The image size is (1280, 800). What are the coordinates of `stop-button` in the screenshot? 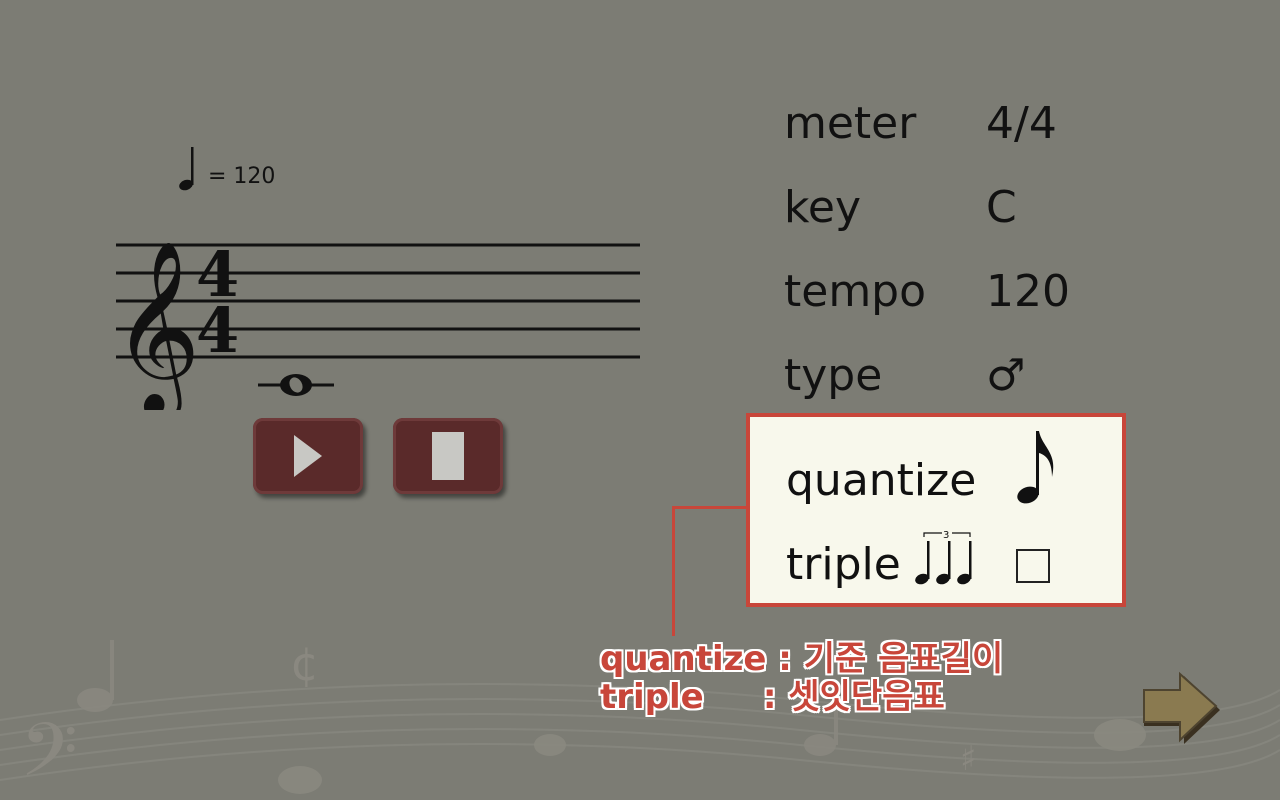 It's located at (448, 456).